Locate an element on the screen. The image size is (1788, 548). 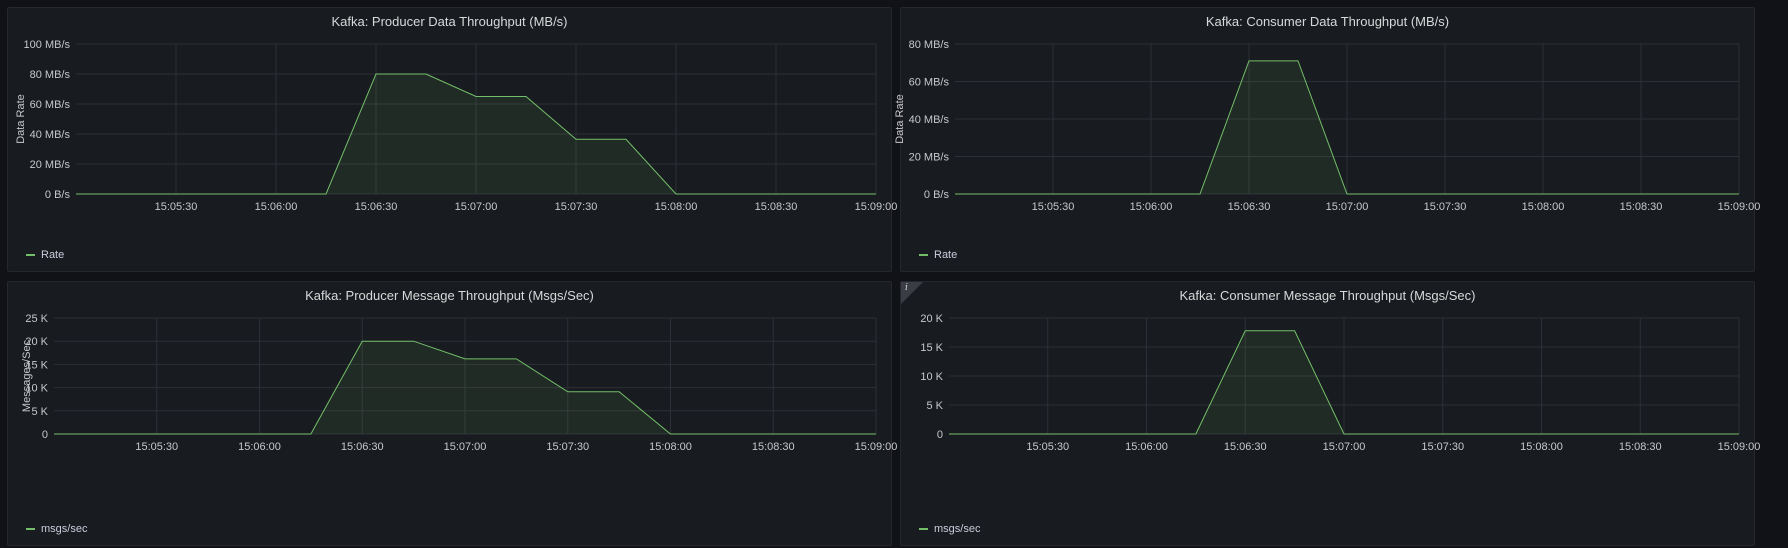
y-tick-label: 20 K is located at coordinates (931, 319).